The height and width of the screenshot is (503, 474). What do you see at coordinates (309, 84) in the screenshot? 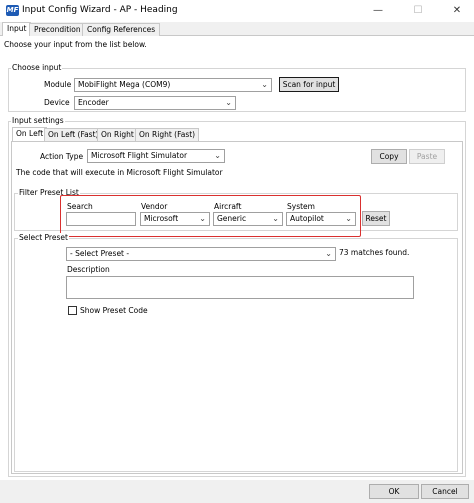
I see `scan-for-input-button: Scan for input` at bounding box center [309, 84].